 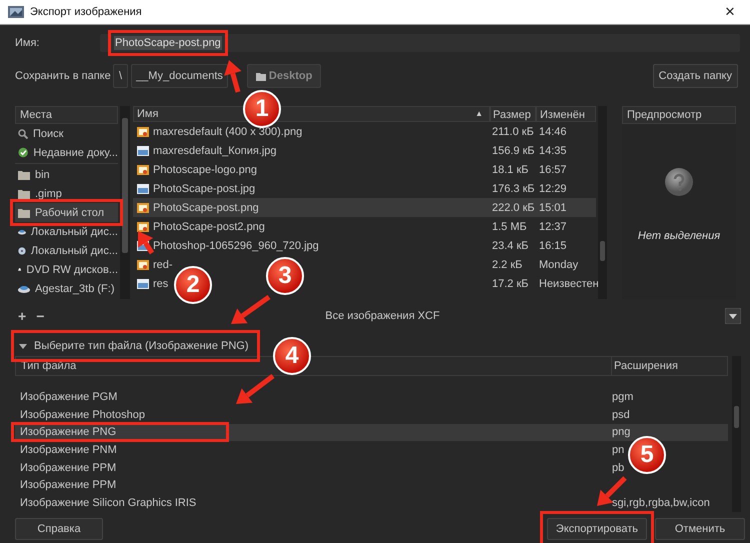 What do you see at coordinates (236, 246) in the screenshot?
I see `file-name: Photoshop-1065296_960_720.jpg` at bounding box center [236, 246].